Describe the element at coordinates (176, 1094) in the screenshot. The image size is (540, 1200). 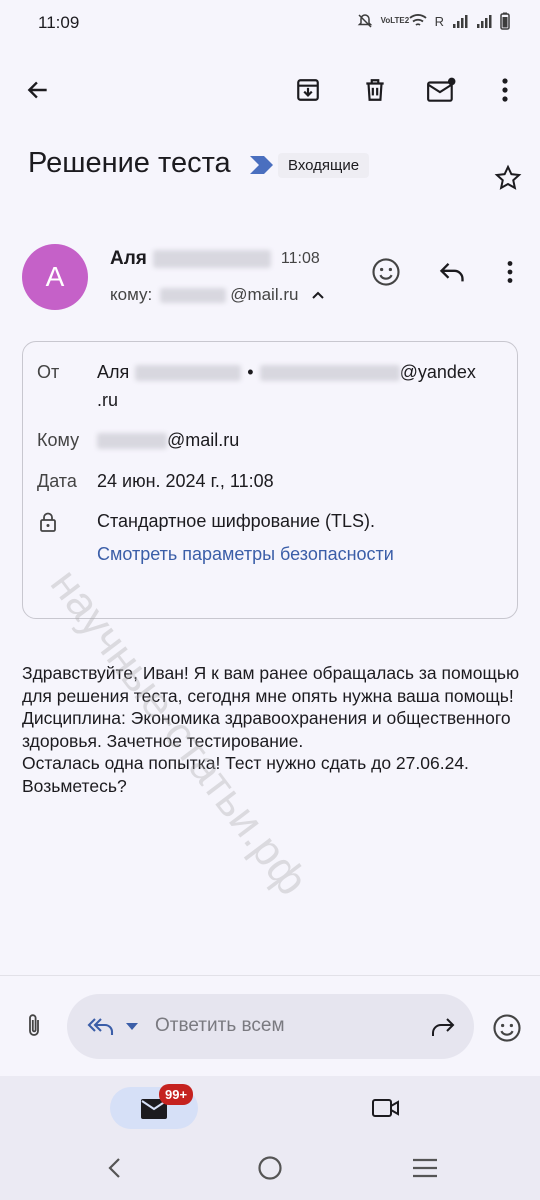
I see `unread-badge: 99+` at that location.